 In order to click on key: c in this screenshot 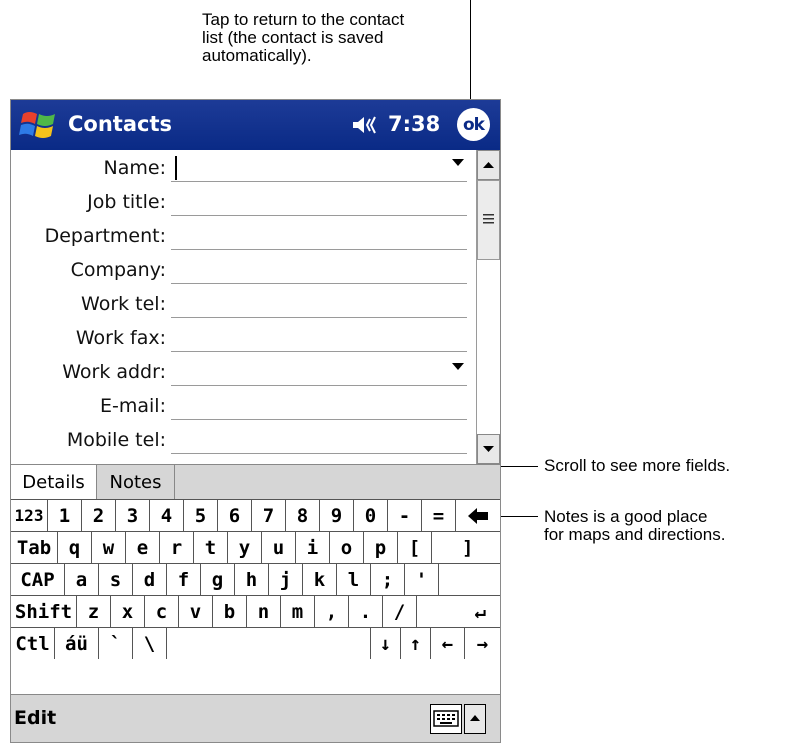, I will do `click(162, 611)`.